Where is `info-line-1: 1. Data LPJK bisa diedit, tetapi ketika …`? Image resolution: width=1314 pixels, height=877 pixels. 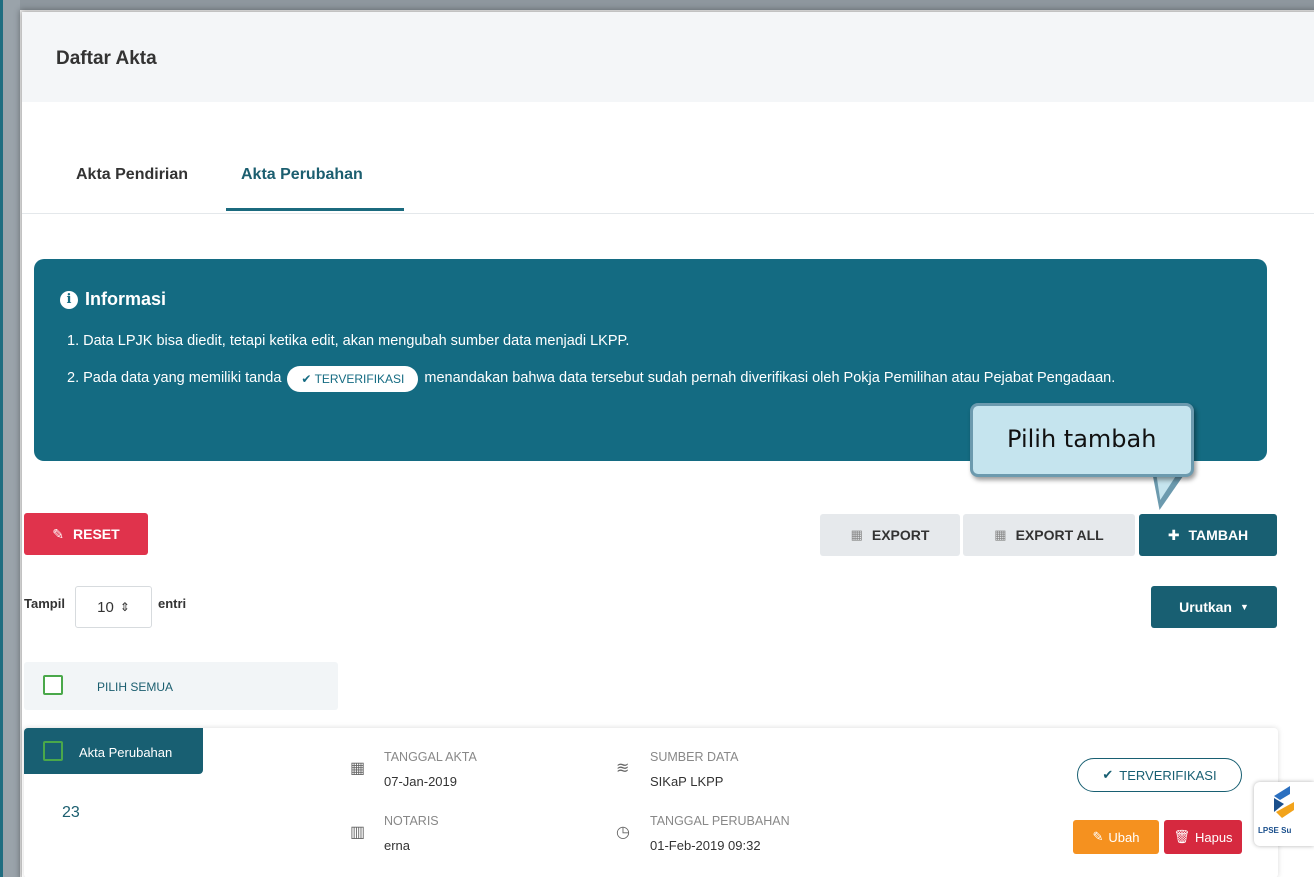
info-line-1: 1. Data LPJK bisa diedit, tetapi ketika … is located at coordinates (348, 341).